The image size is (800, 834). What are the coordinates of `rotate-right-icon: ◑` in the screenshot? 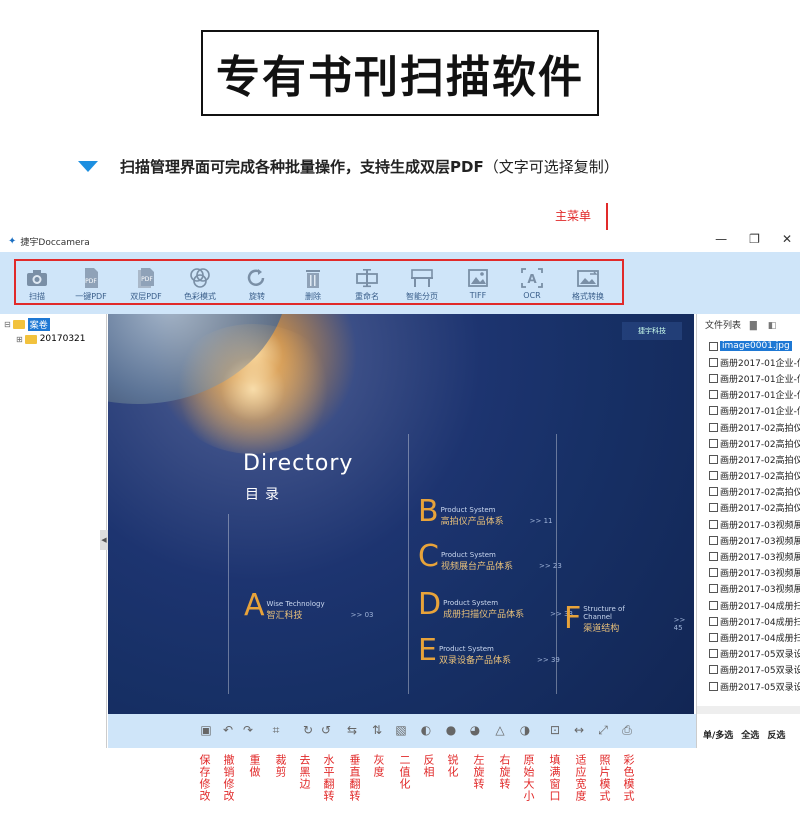 It's located at (525, 730).